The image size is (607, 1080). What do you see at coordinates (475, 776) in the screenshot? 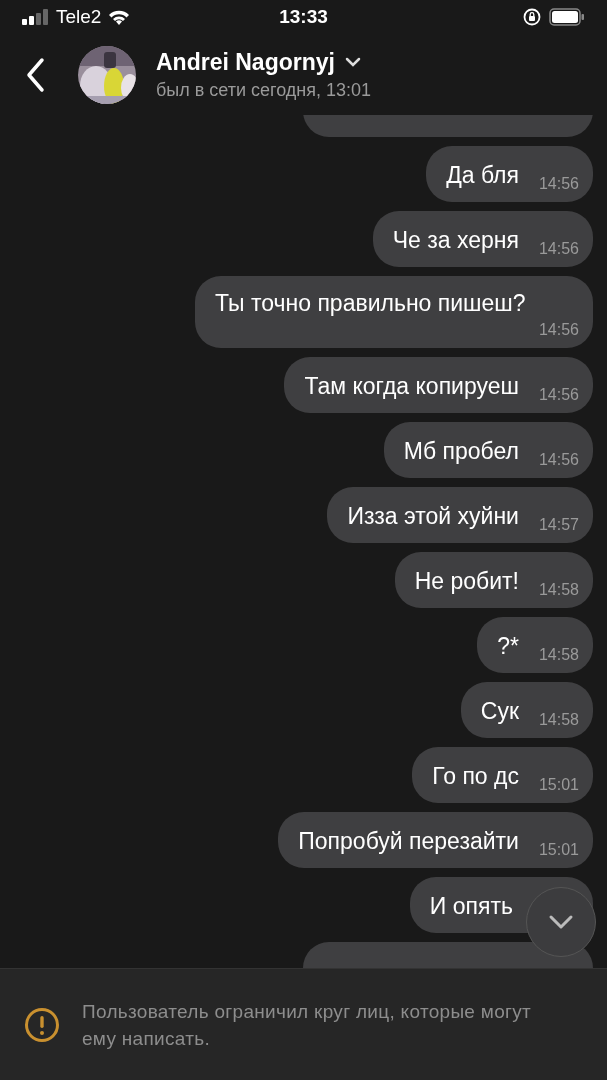
I see `message-text: Го по дс` at bounding box center [475, 776].